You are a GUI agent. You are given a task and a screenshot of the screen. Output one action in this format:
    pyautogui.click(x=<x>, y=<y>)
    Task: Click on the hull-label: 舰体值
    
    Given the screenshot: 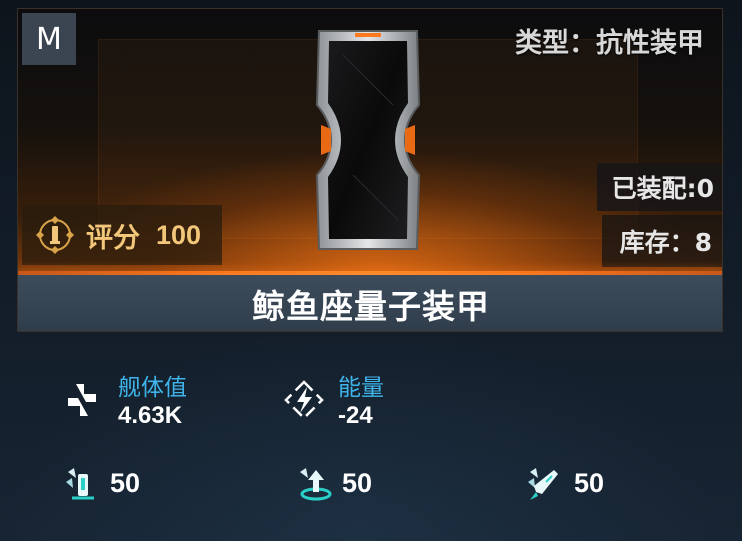 What is the action you would take?
    pyautogui.click(x=152, y=388)
    